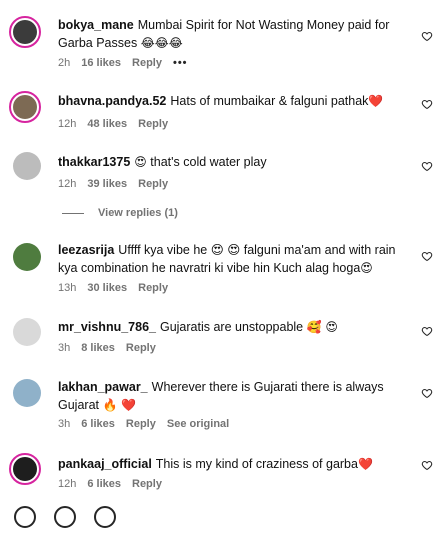 The width and height of the screenshot is (445, 533). What do you see at coordinates (65, 517) in the screenshot?
I see `comment-icon` at bounding box center [65, 517].